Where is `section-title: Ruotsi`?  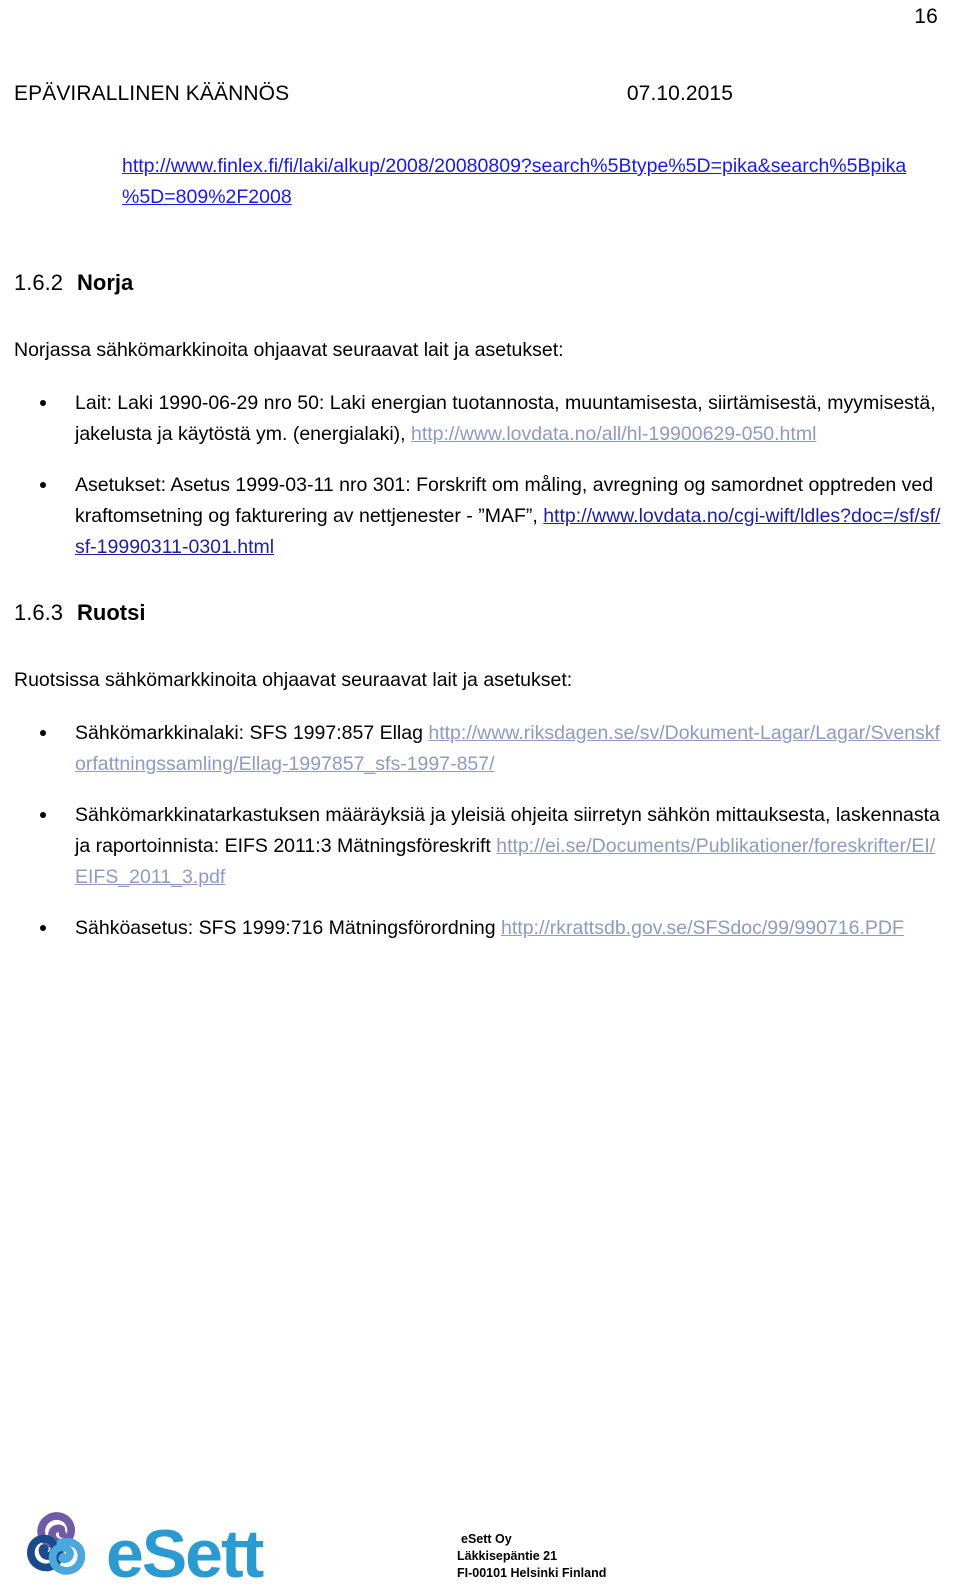
section-title: Ruotsi is located at coordinates (111, 612).